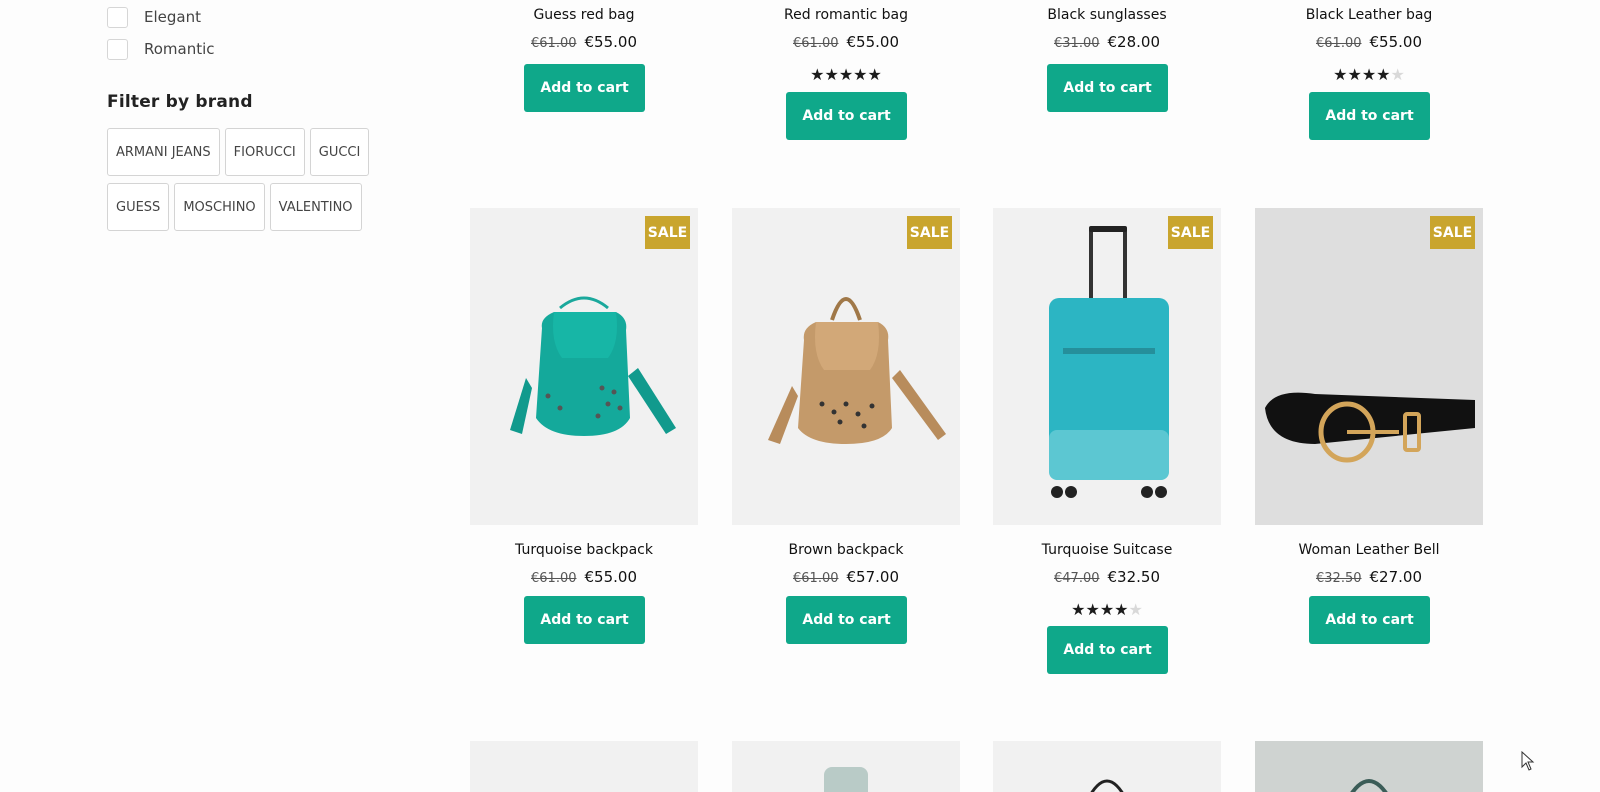 Image resolution: width=1600 pixels, height=792 pixels. I want to click on style-option-elegant: Elegant, so click(252, 17).